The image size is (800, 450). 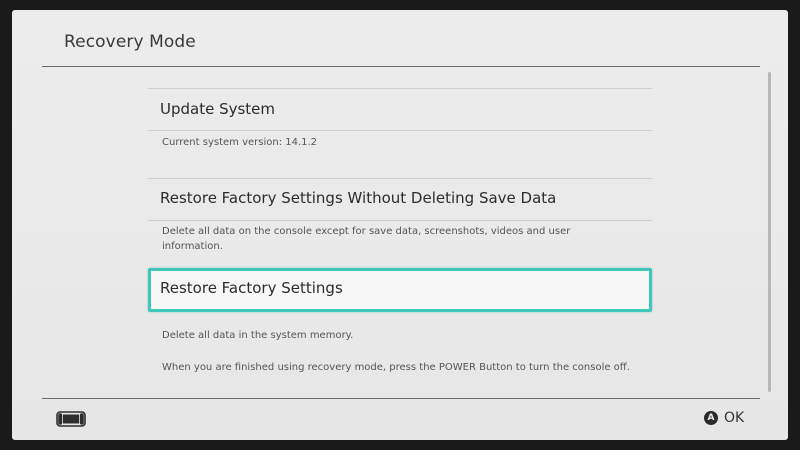 I want to click on option-update-system: Update System, so click(x=400, y=110).